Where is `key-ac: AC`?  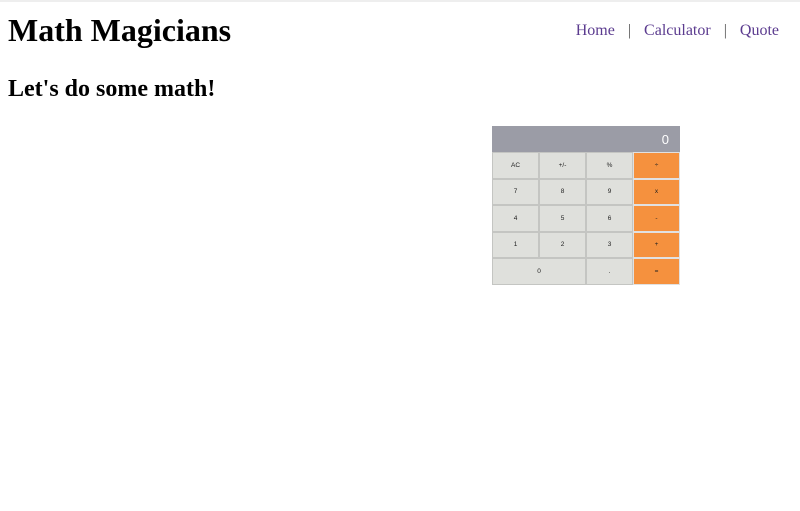 key-ac: AC is located at coordinates (515, 165).